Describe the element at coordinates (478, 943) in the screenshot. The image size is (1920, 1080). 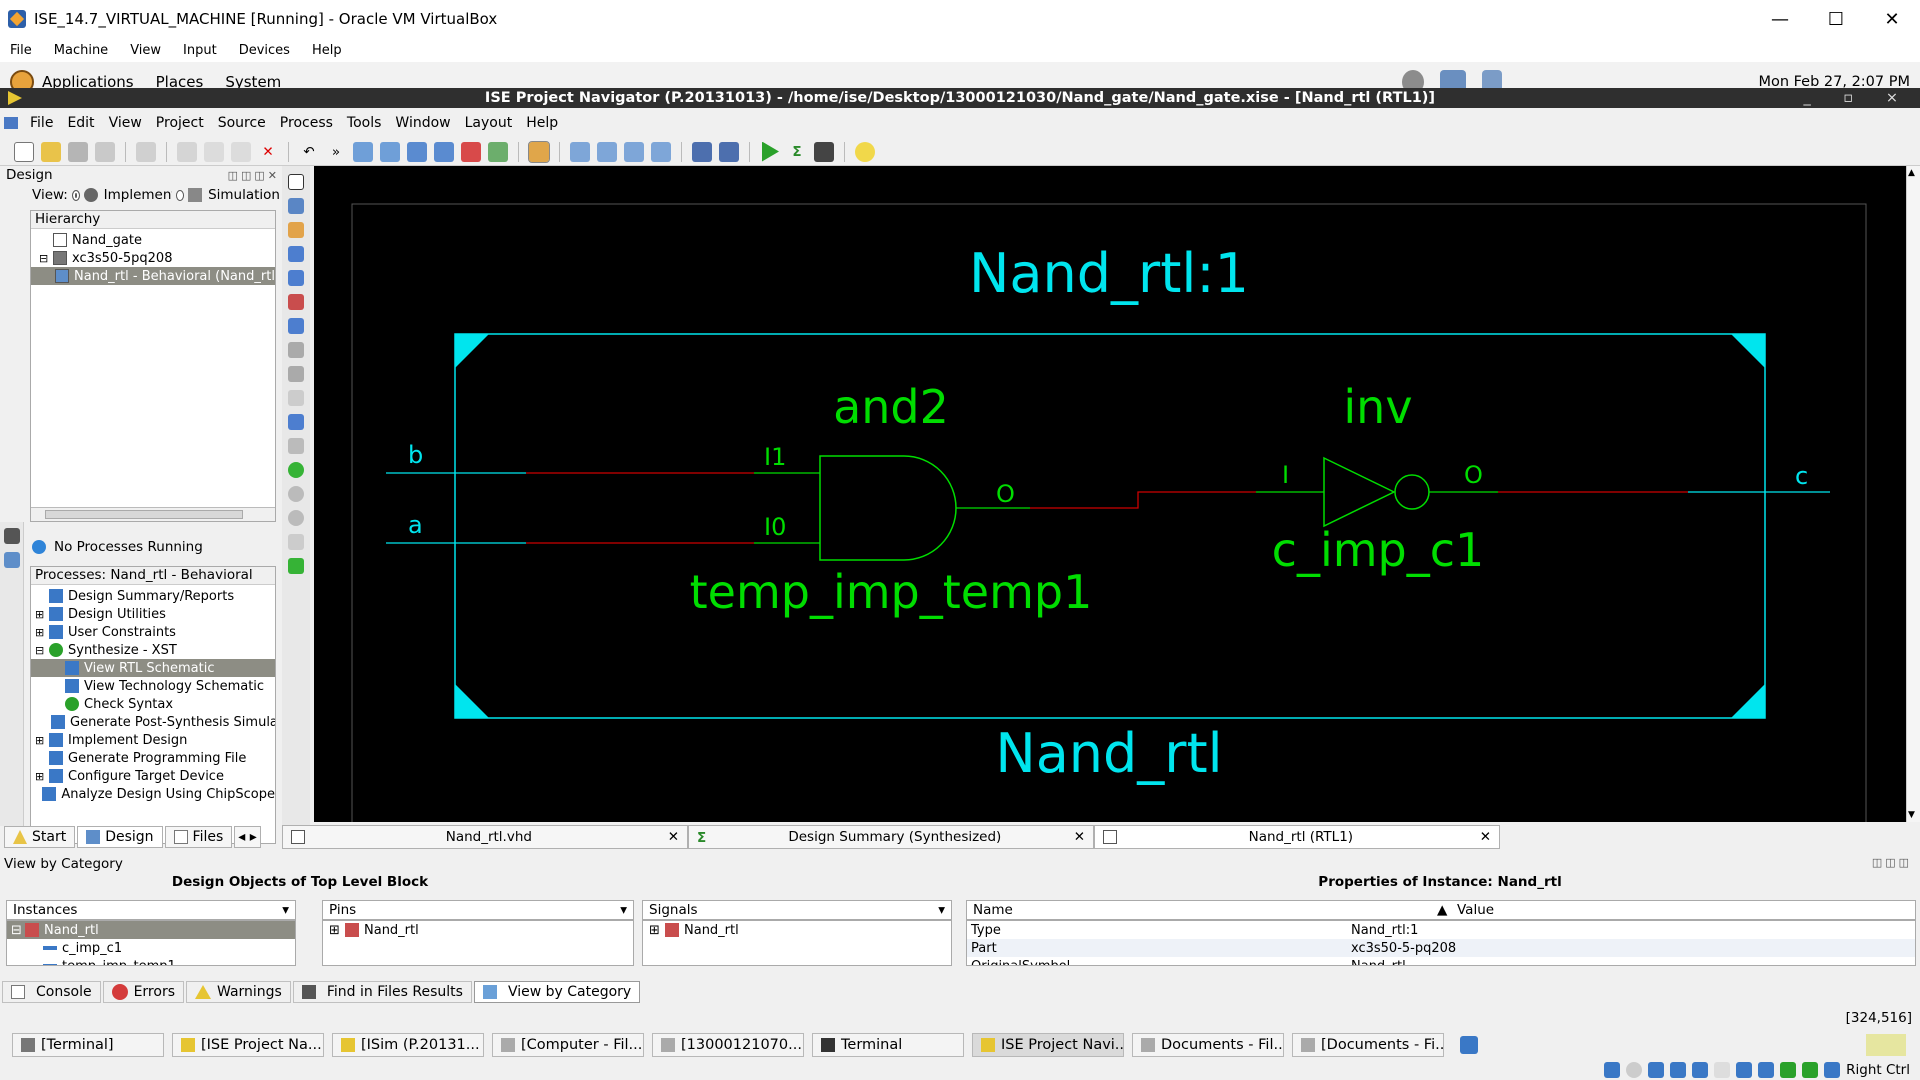
I see `pins-list: ⊞ Nand_rtl` at that location.